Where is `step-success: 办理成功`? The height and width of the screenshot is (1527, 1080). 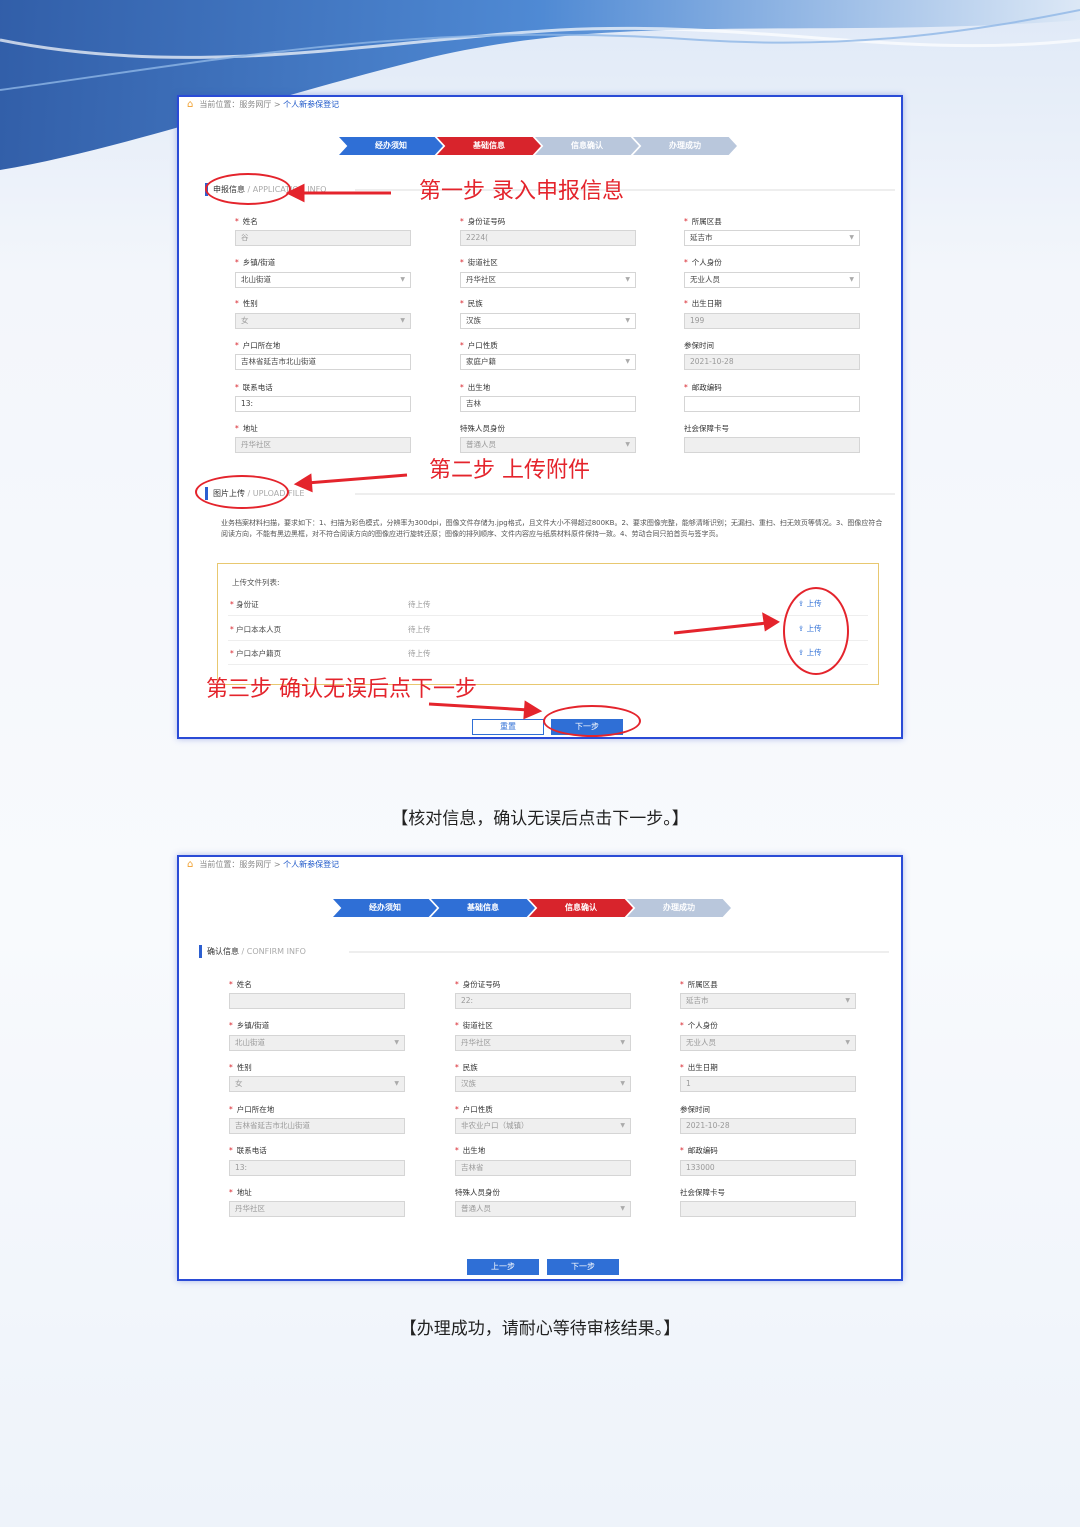
step-success: 办理成功 is located at coordinates (679, 908).